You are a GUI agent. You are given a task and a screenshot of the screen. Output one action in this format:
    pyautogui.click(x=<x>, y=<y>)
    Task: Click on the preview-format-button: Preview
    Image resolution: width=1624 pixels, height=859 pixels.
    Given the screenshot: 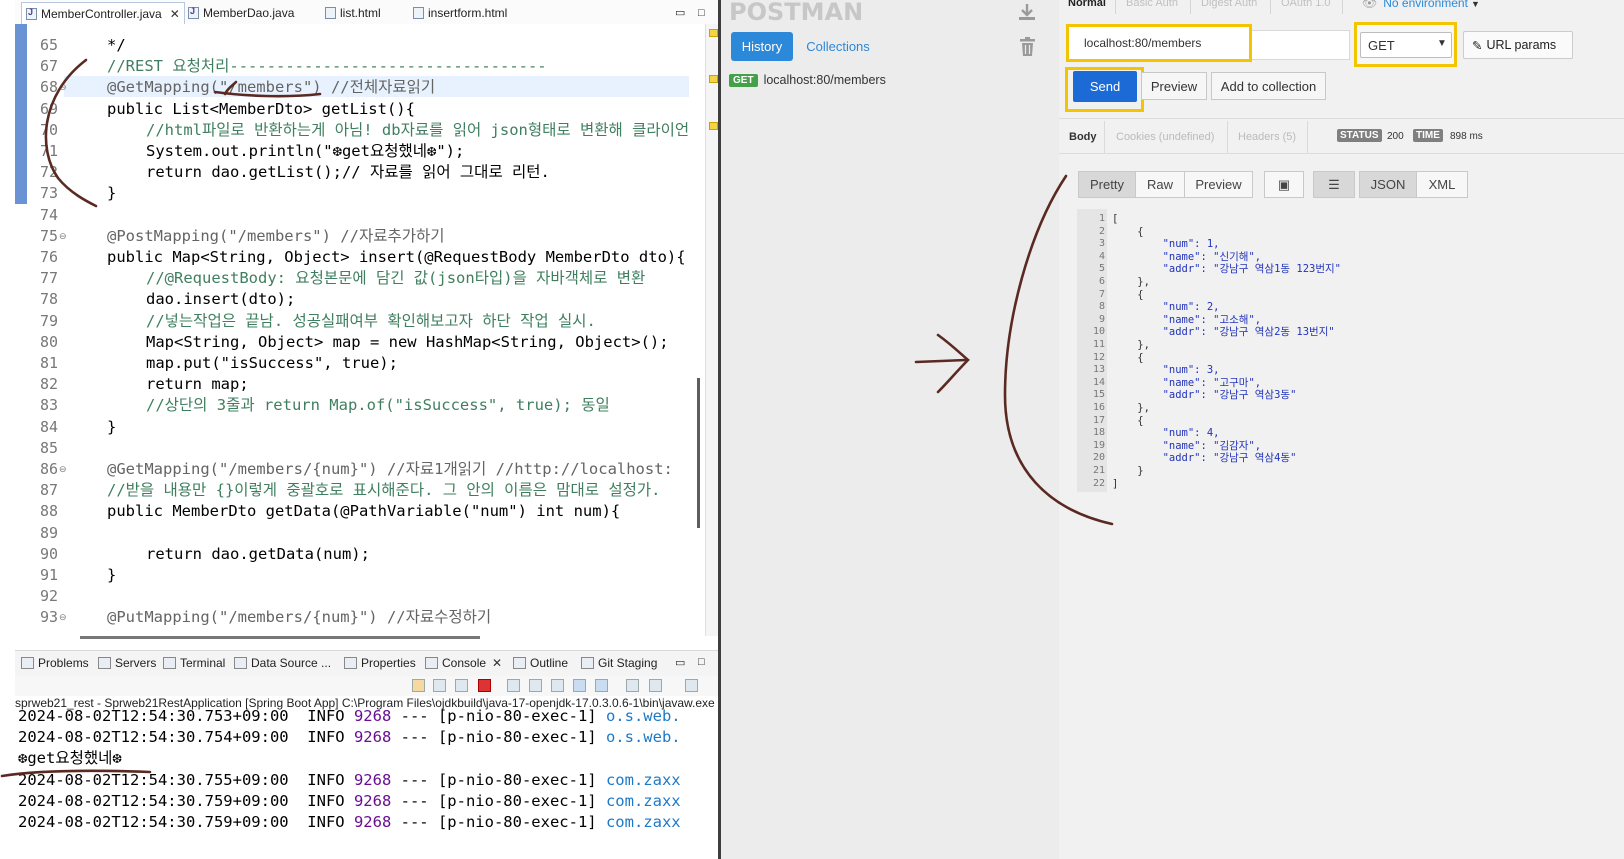 What is the action you would take?
    pyautogui.click(x=1218, y=184)
    